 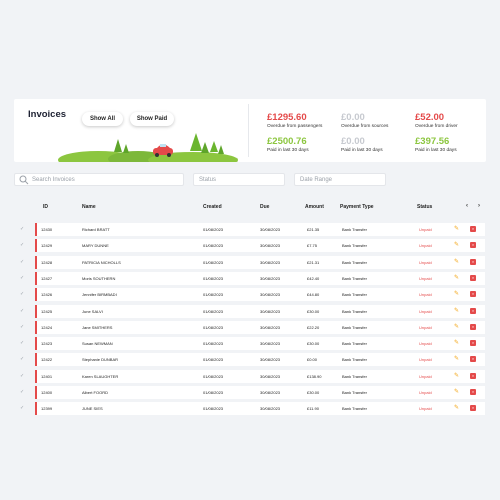 I want to click on column-header-status: Status, so click(x=424, y=207).